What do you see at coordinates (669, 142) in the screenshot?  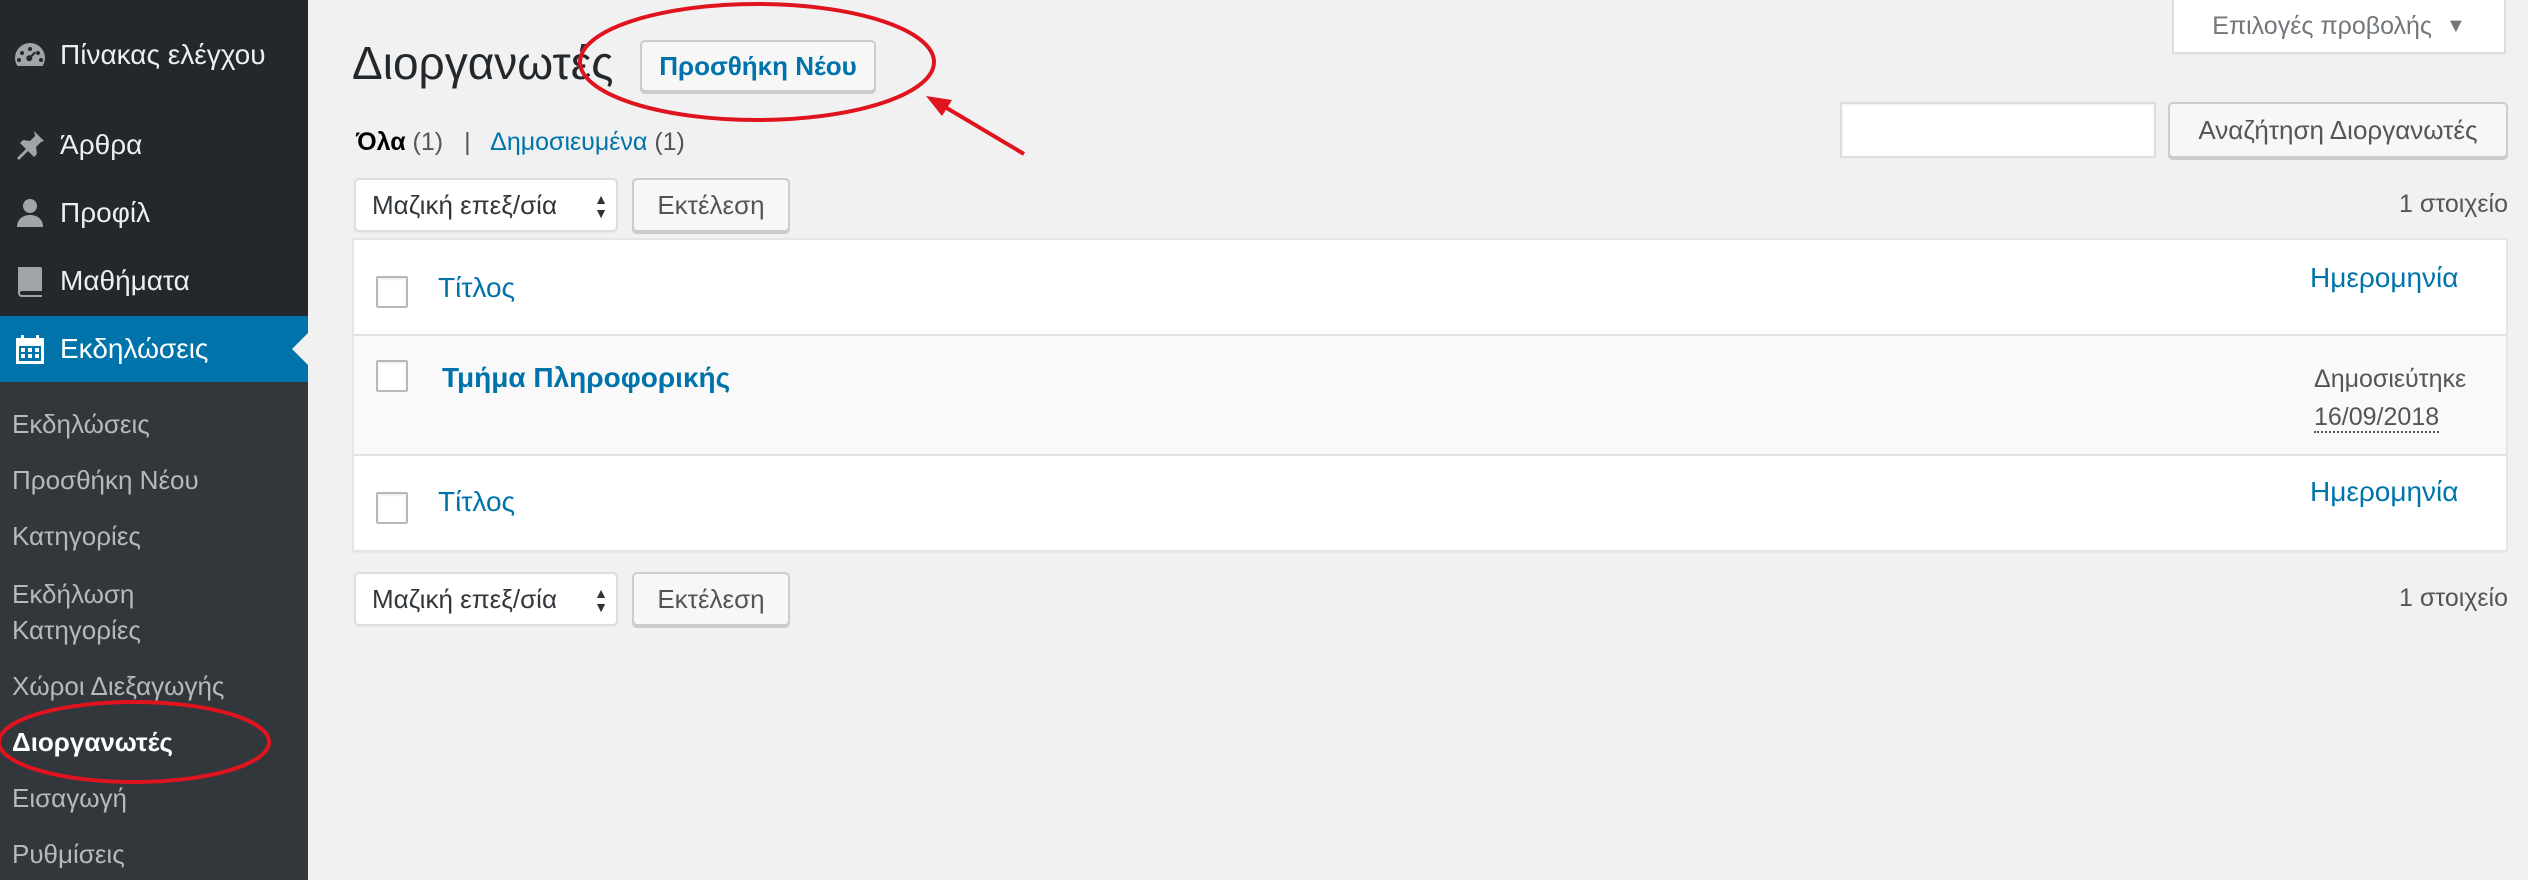 I see `filter-published-count: (1)` at bounding box center [669, 142].